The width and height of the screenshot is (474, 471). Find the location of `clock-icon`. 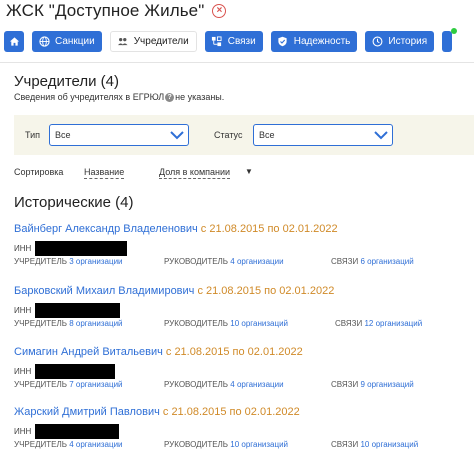

clock-icon is located at coordinates (377, 42).